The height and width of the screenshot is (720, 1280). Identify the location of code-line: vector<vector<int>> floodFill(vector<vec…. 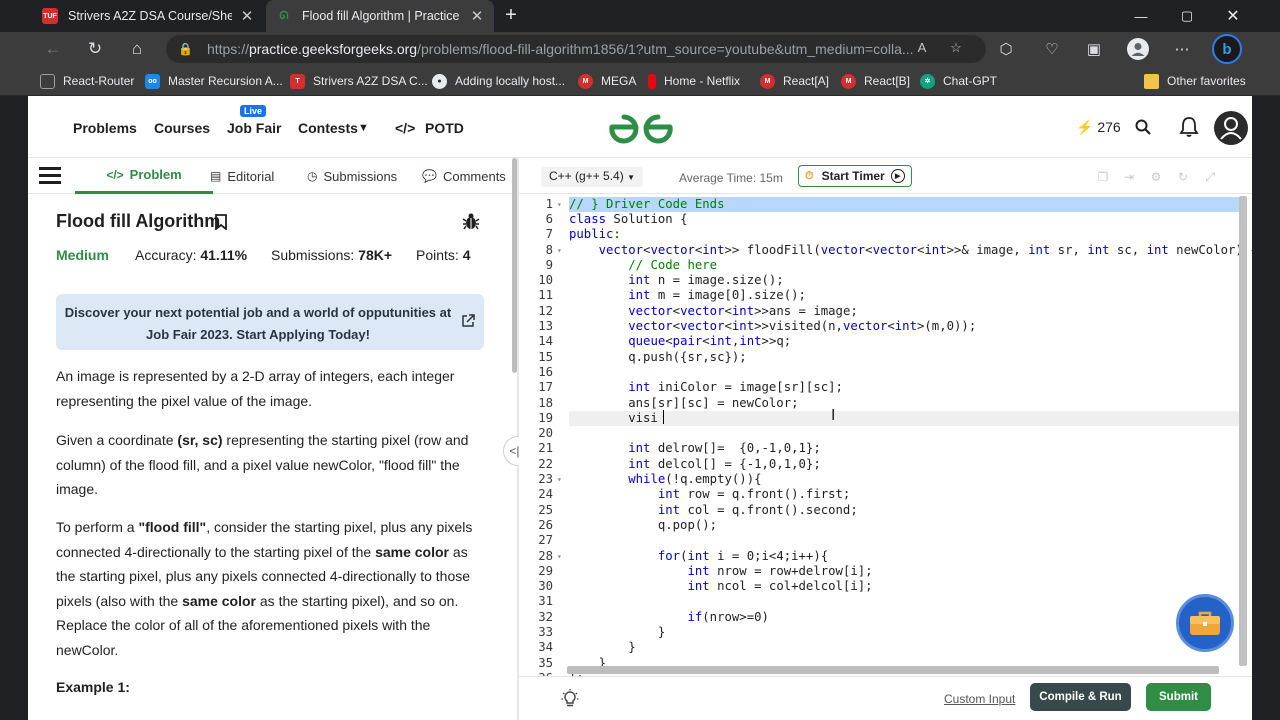
(910, 250).